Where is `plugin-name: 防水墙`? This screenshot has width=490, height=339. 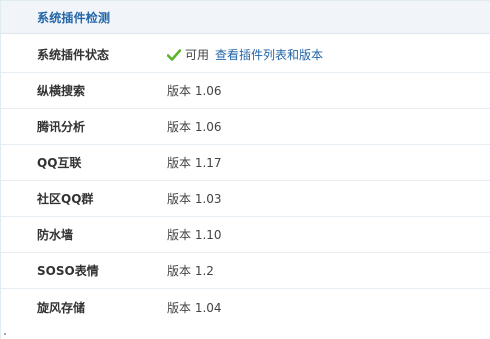 plugin-name: 防水墙 is located at coordinates (55, 235).